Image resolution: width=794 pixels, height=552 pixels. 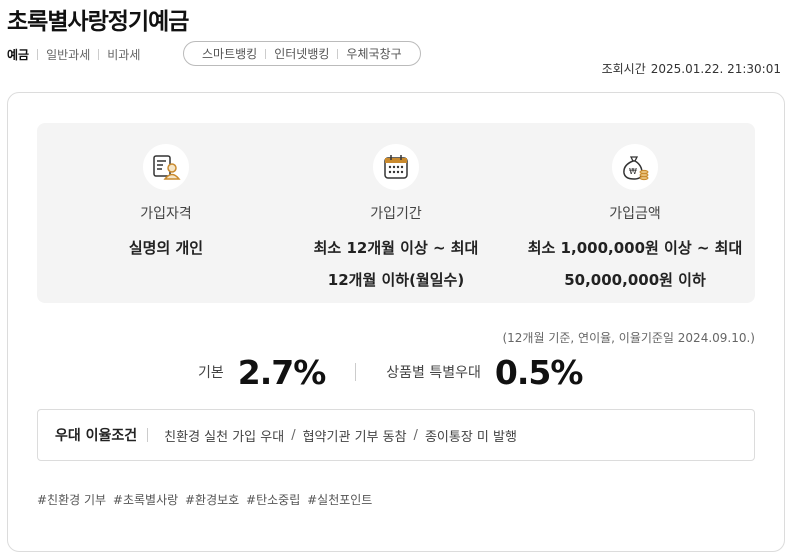 I want to click on rate-summary: 기본 2.7% 상품별 특별우대 0.5%, so click(x=391, y=372).